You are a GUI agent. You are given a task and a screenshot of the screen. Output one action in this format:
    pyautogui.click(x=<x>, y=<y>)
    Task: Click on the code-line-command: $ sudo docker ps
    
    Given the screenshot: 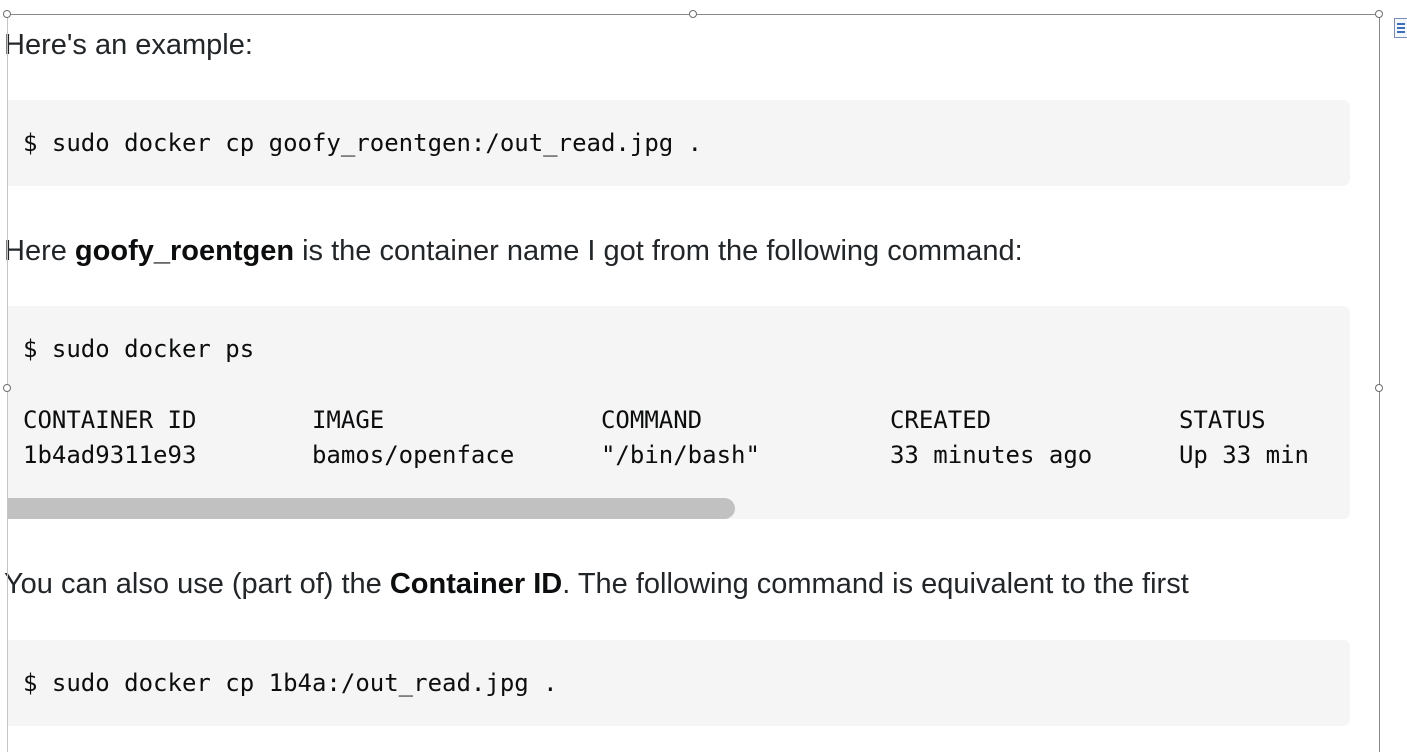 What is the action you would take?
    pyautogui.click(x=139, y=349)
    